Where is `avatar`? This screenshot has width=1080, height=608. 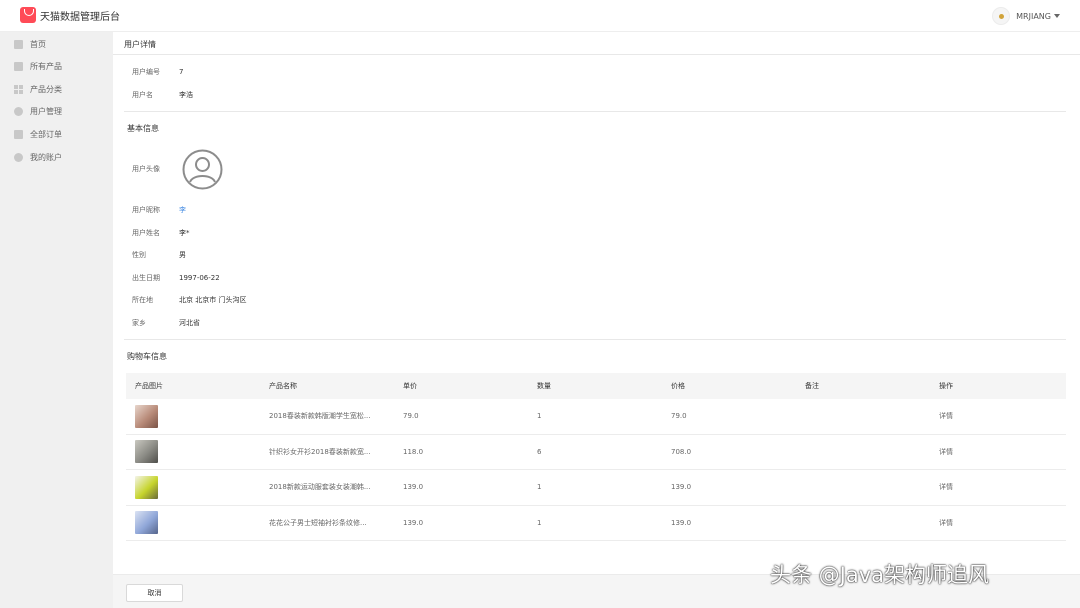
avatar is located at coordinates (1001, 16).